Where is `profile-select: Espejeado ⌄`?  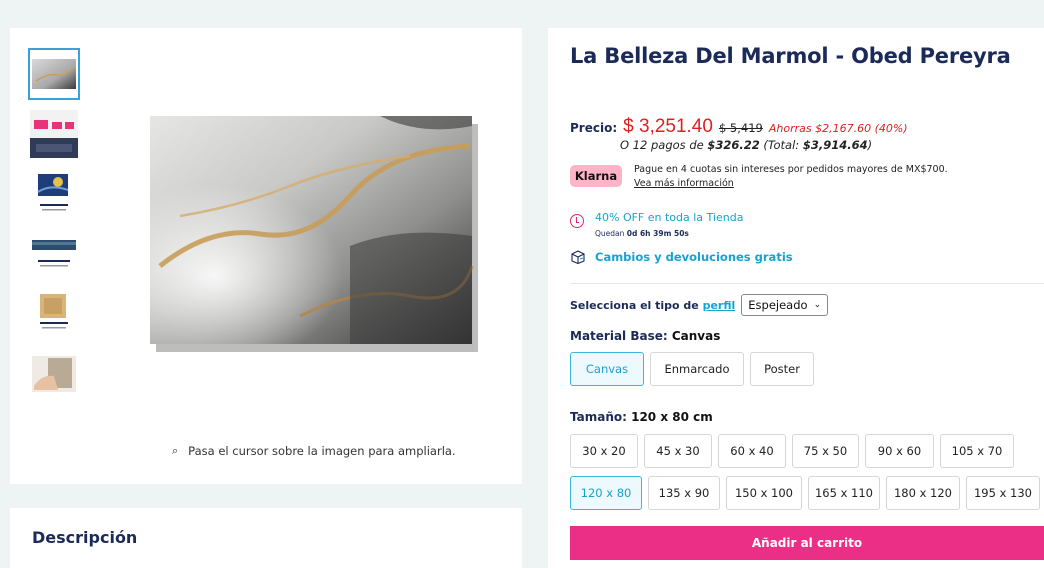
profile-select: Espejeado ⌄ is located at coordinates (785, 305).